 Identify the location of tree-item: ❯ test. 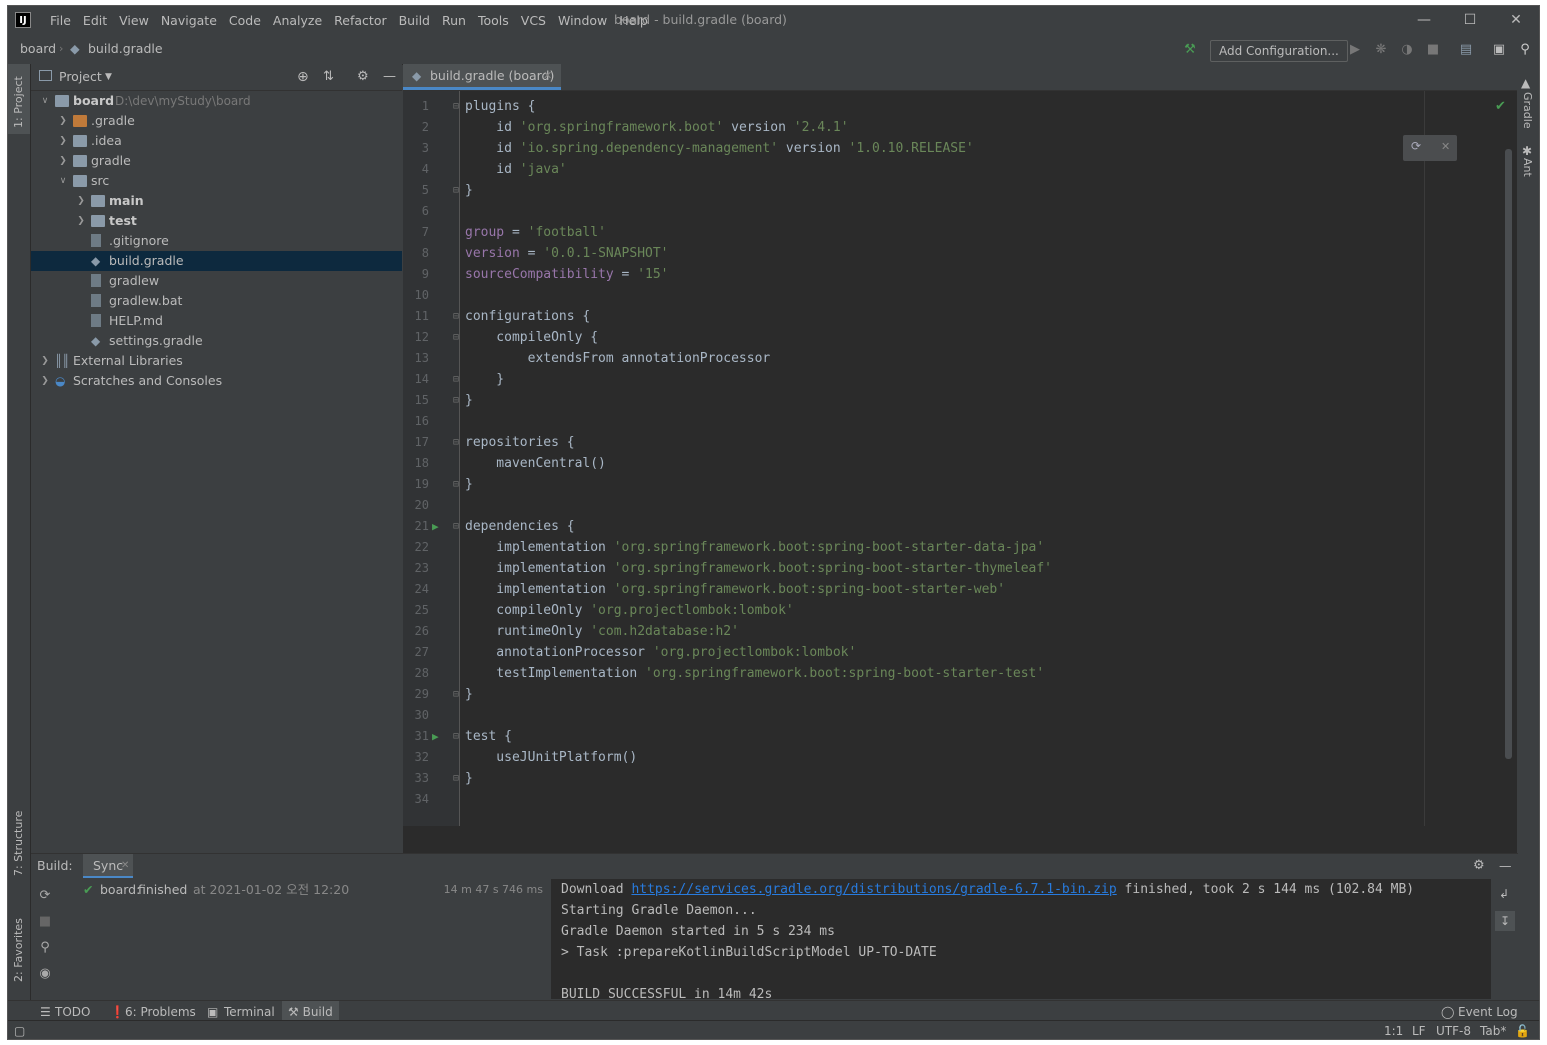
(216, 221).